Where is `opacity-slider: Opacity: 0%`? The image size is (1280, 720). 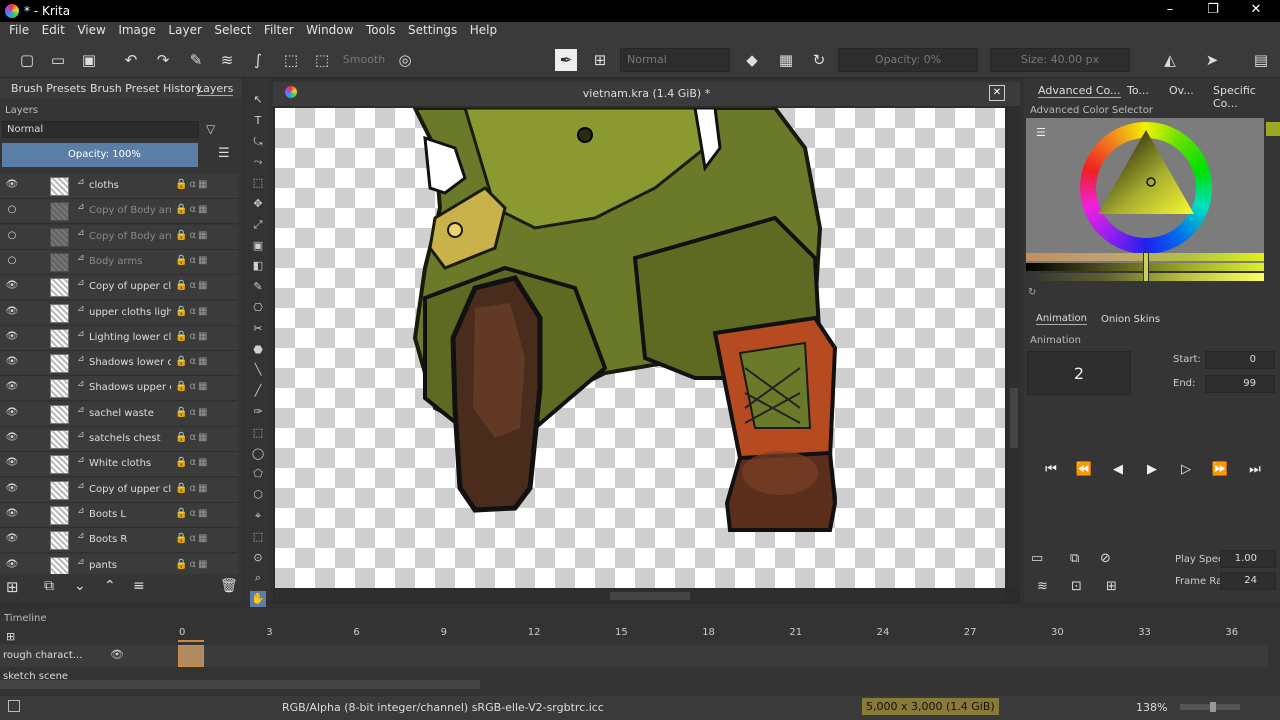
opacity-slider: Opacity: 0% is located at coordinates (908, 60).